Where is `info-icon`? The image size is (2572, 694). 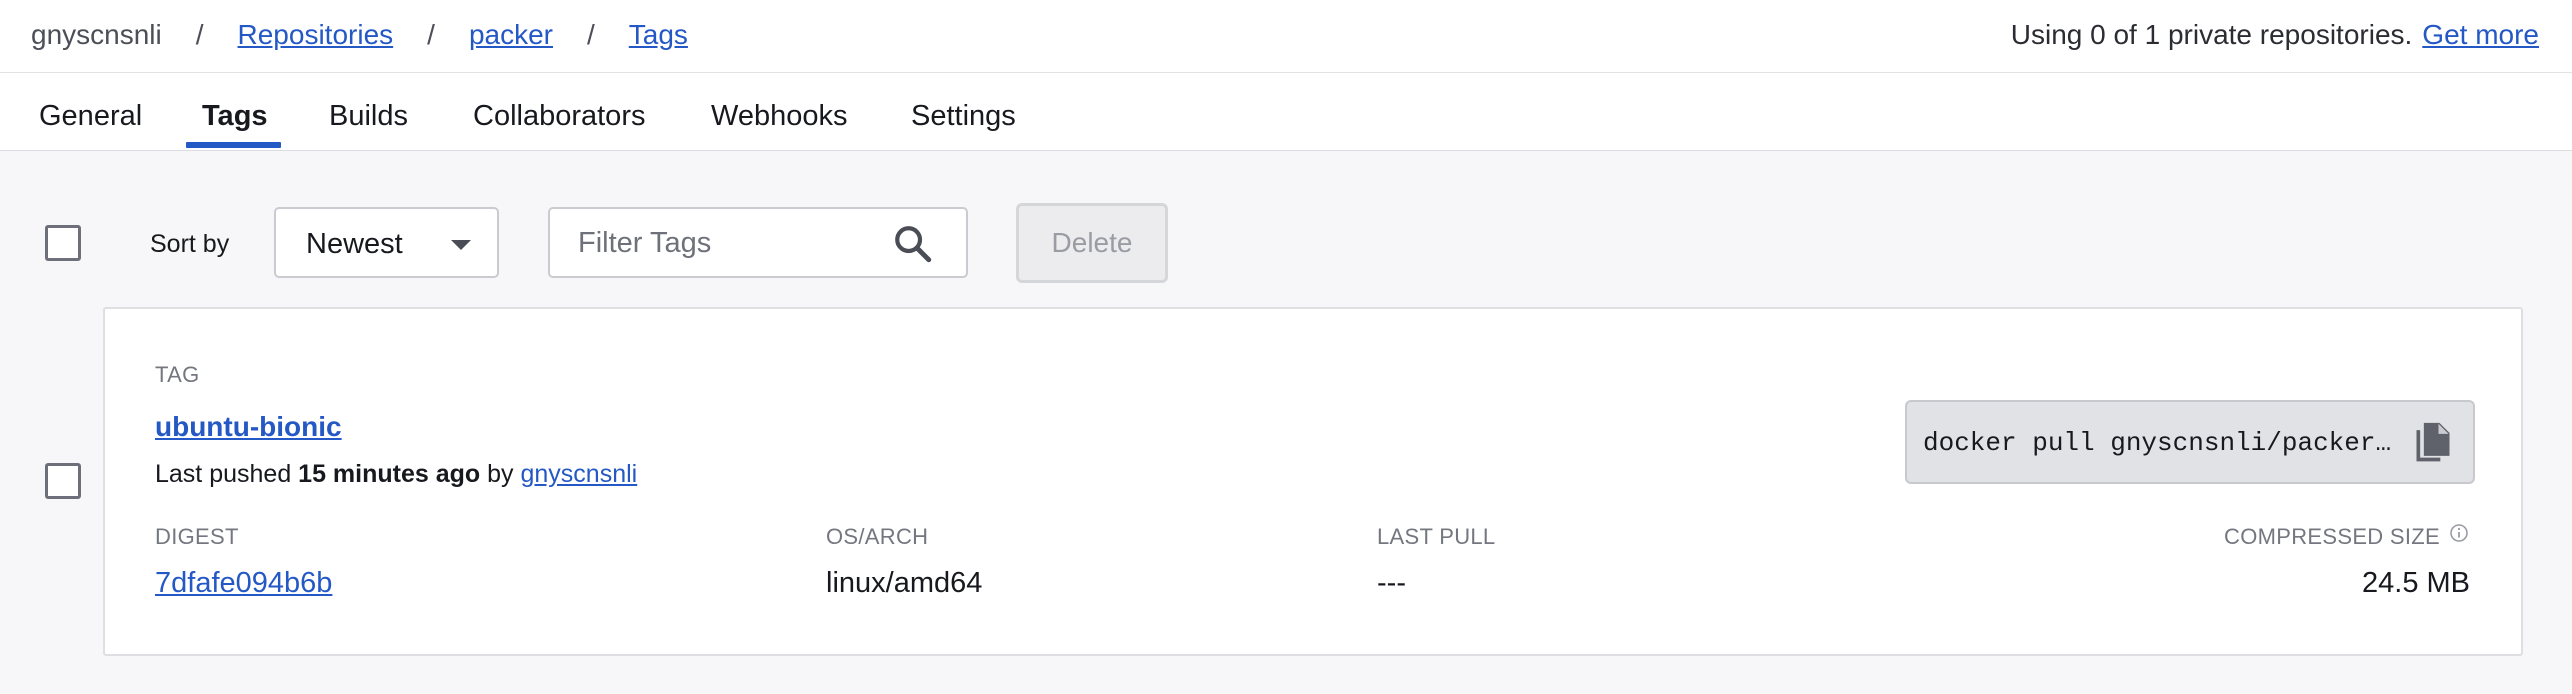
info-icon is located at coordinates (2459, 533).